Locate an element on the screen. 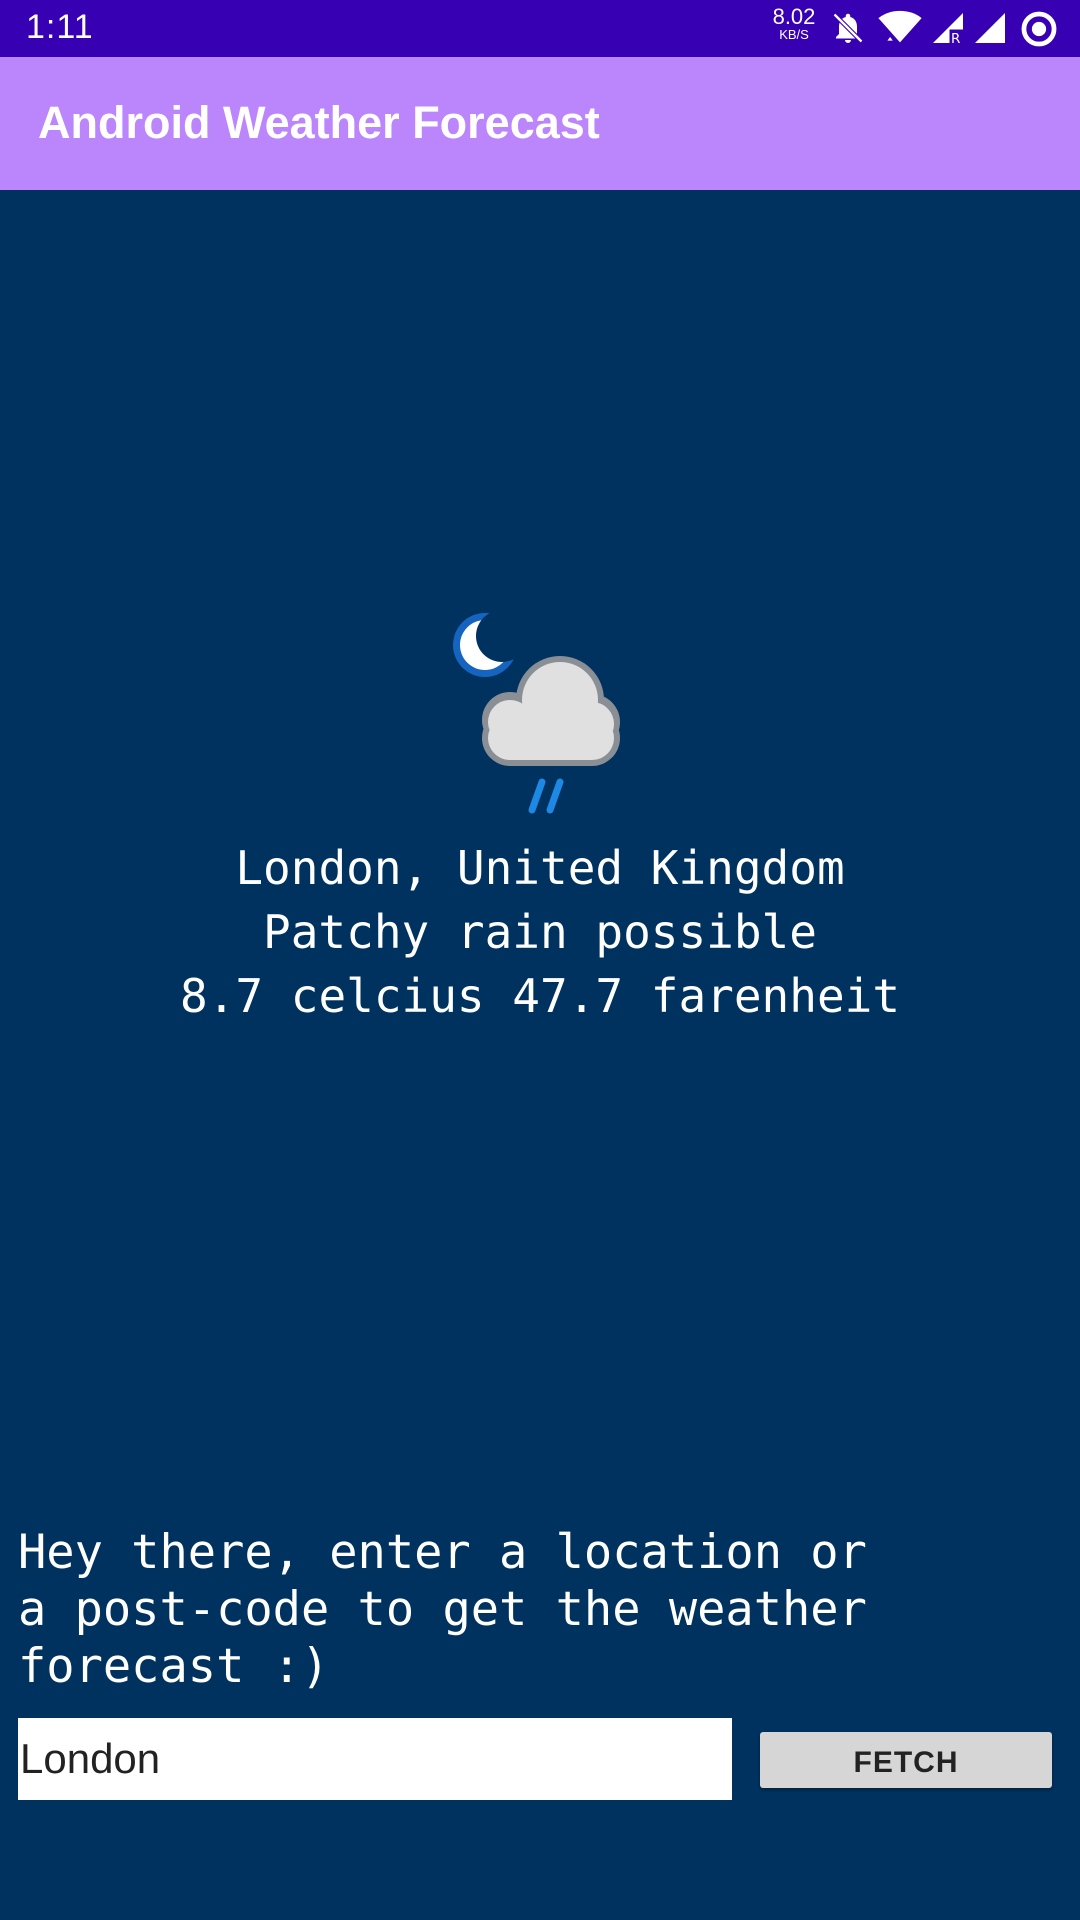  network-speed: 8.02 KB/S is located at coordinates (794, 23).